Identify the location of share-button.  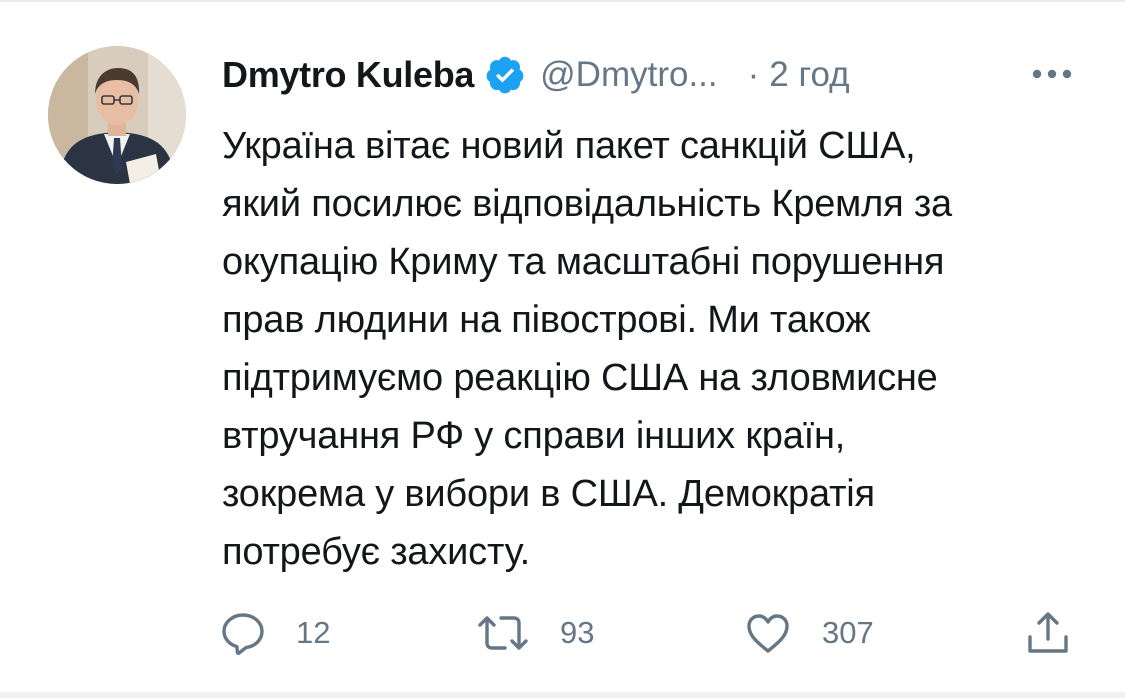
(1048, 633).